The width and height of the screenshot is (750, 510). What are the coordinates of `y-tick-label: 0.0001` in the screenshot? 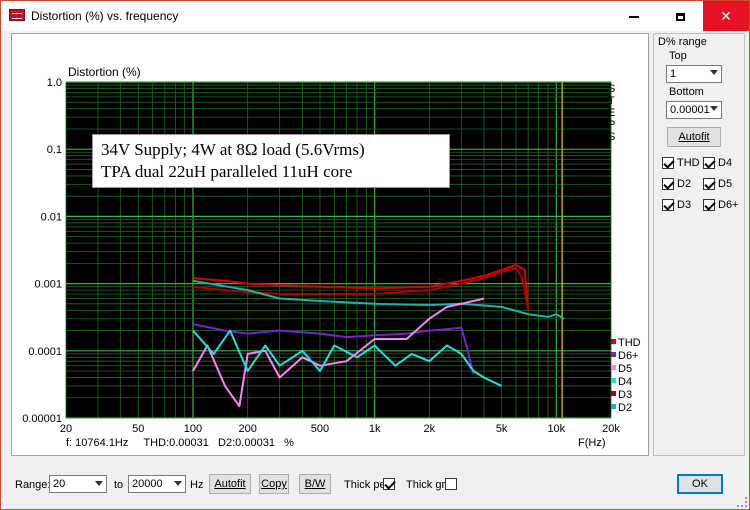 It's located at (45, 352).